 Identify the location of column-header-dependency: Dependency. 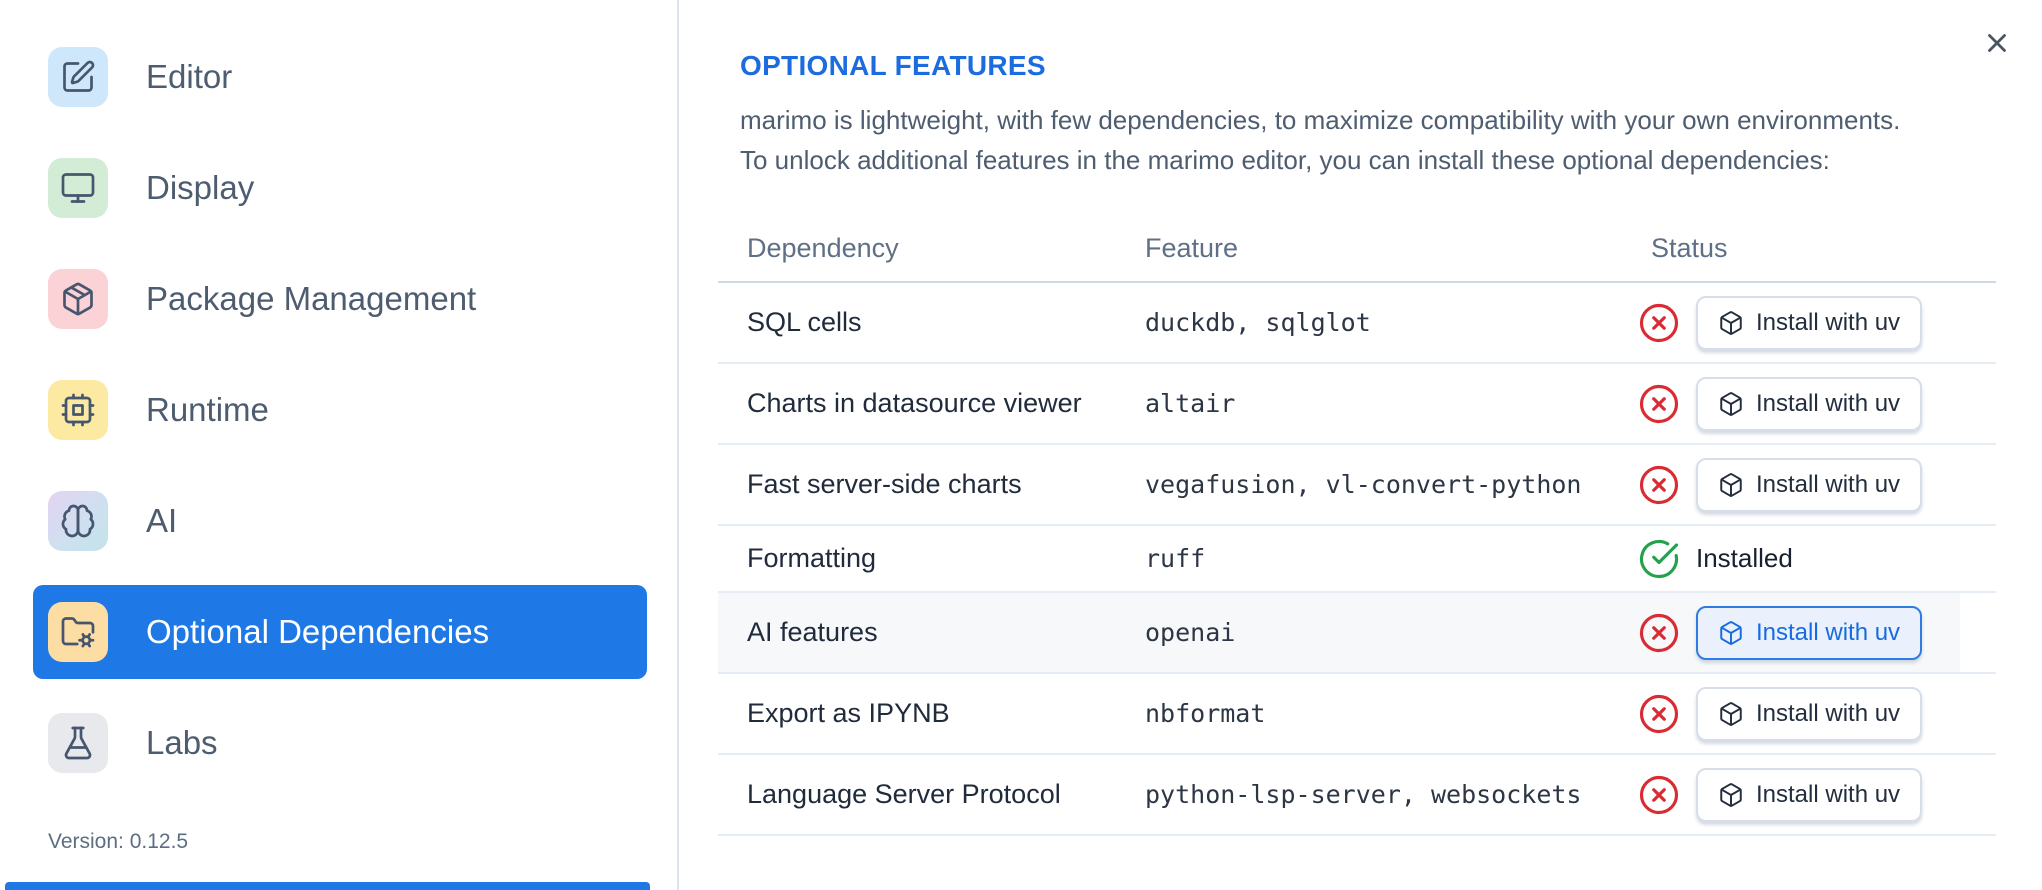
(823, 247).